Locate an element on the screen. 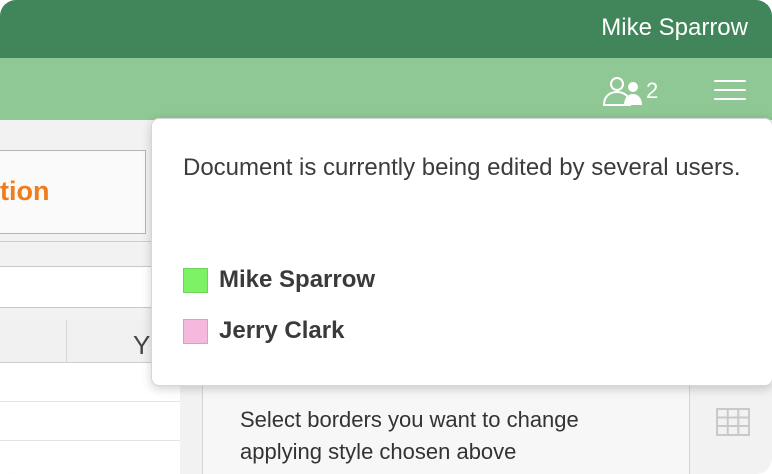 This screenshot has height=474, width=772. user-name: Mike Sparrow is located at coordinates (297, 279).